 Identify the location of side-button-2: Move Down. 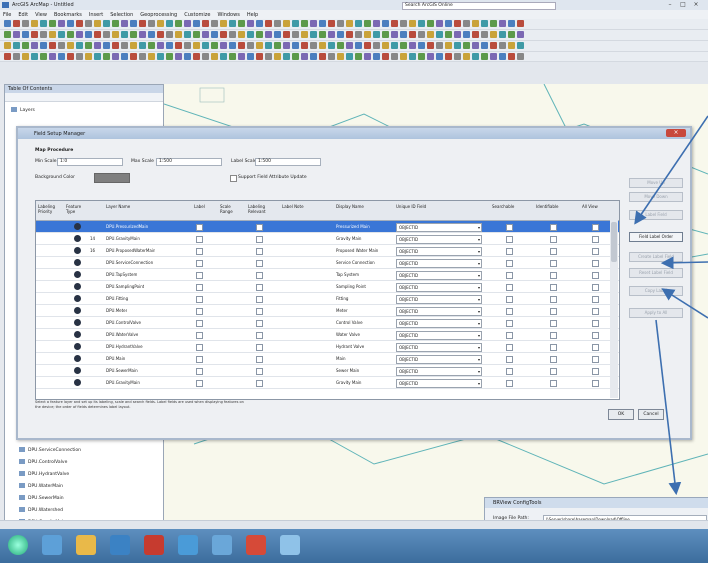
(656, 197).